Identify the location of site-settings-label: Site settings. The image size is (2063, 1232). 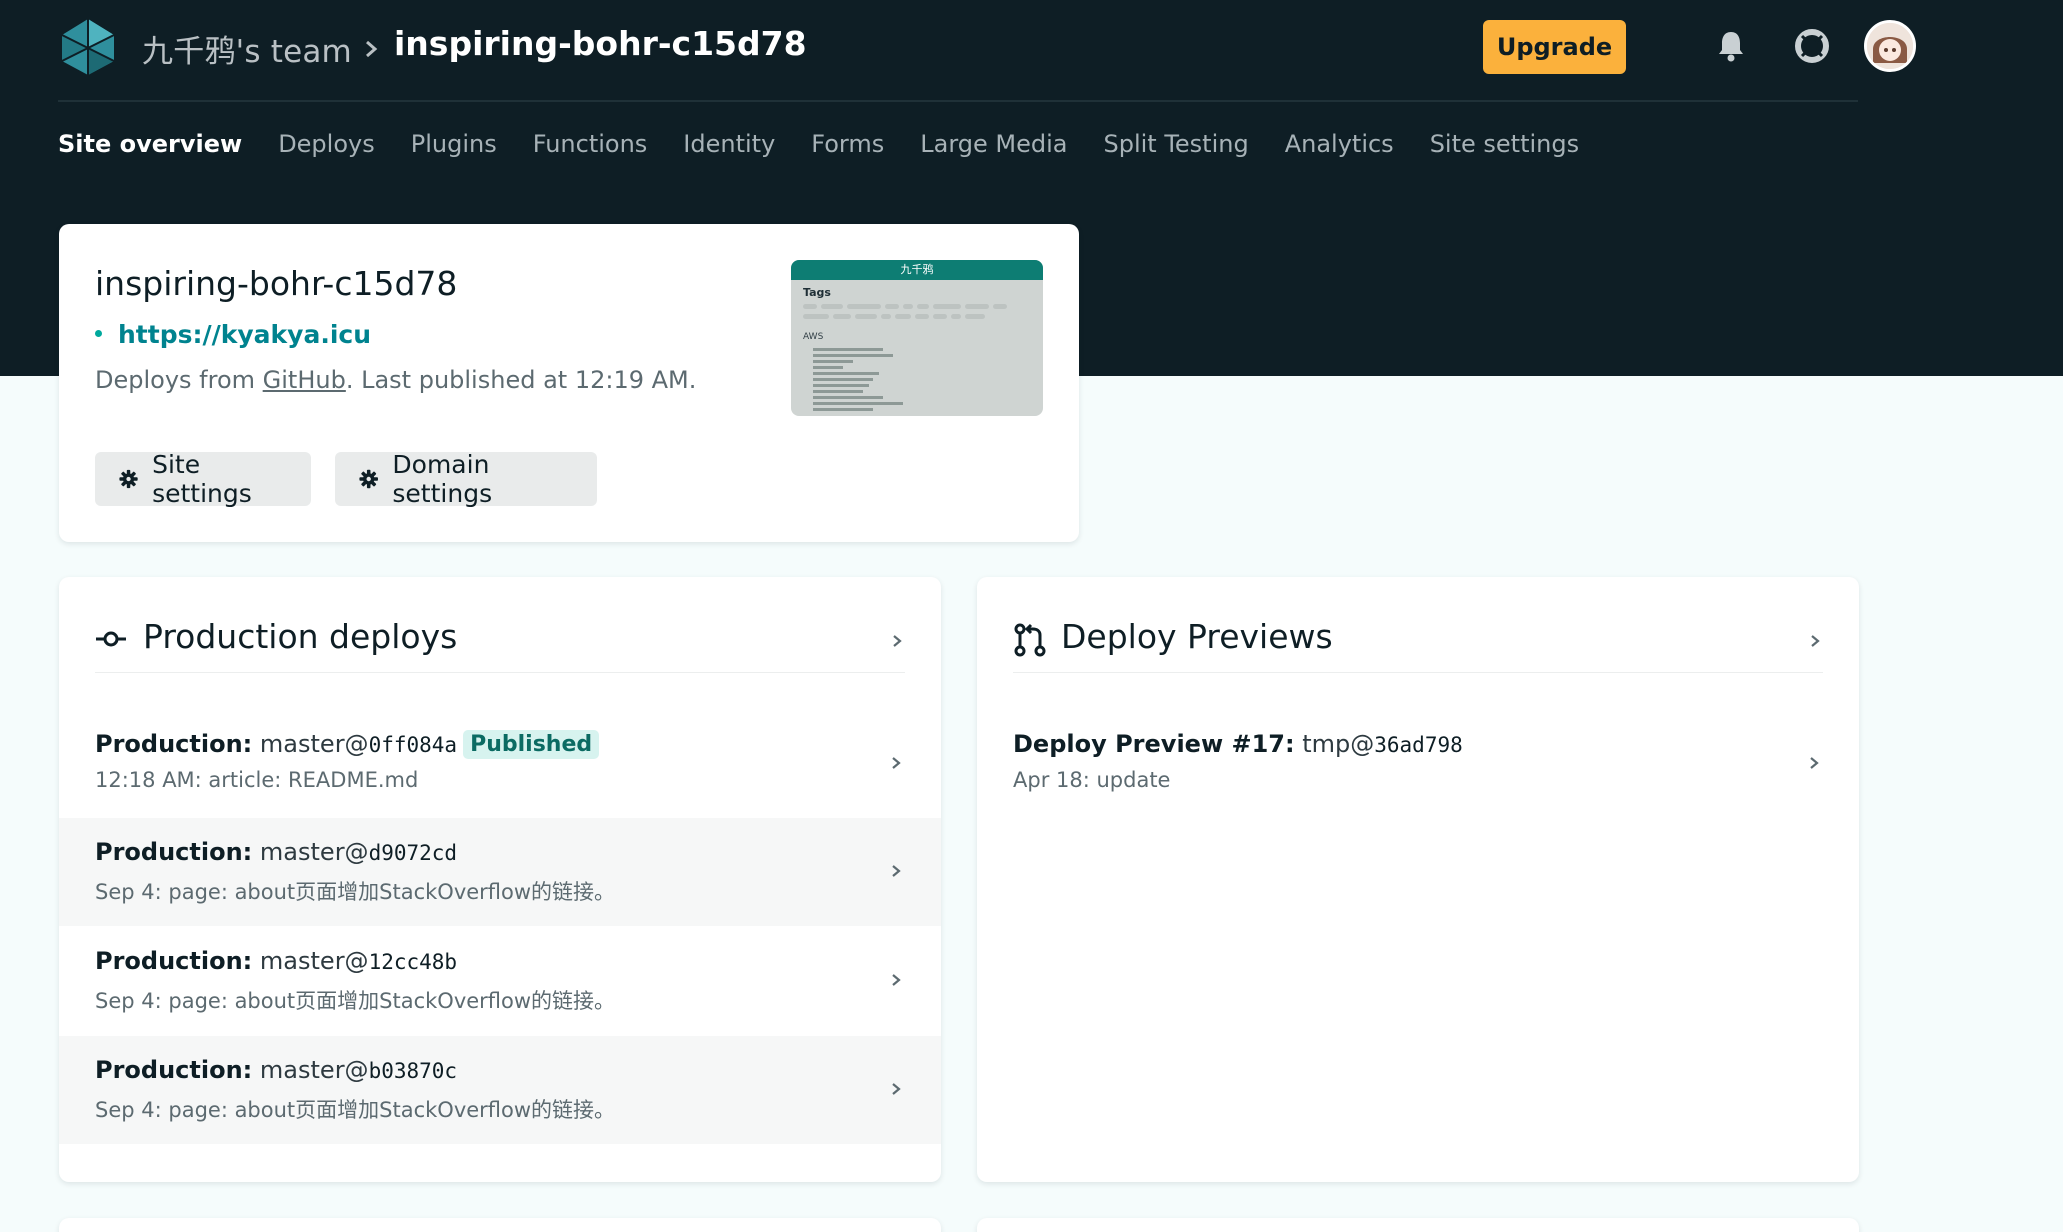
(202, 479).